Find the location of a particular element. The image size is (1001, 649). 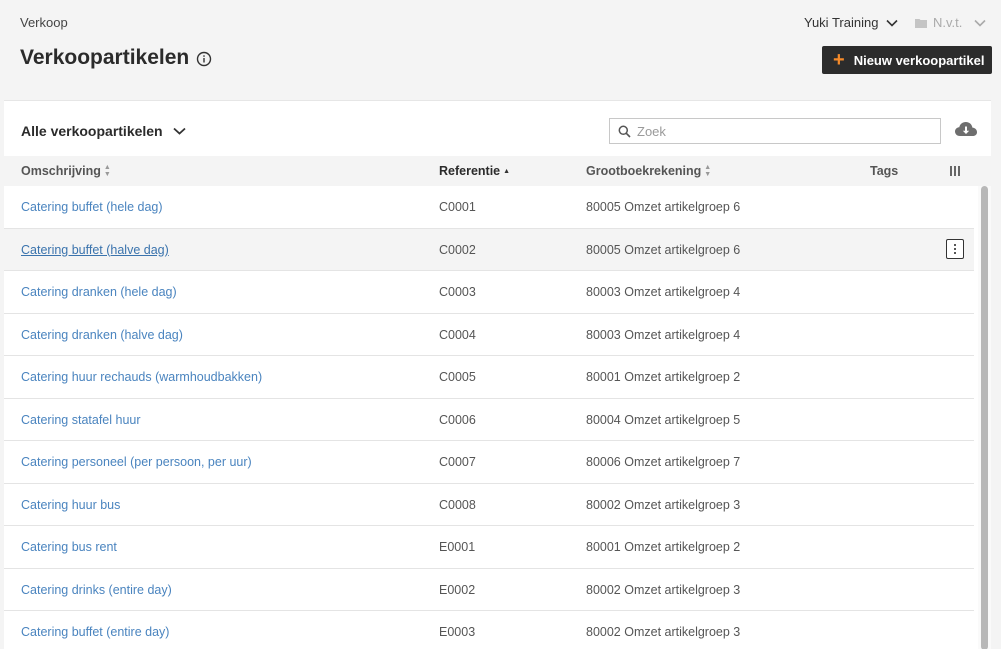

search-icon is located at coordinates (624, 131).